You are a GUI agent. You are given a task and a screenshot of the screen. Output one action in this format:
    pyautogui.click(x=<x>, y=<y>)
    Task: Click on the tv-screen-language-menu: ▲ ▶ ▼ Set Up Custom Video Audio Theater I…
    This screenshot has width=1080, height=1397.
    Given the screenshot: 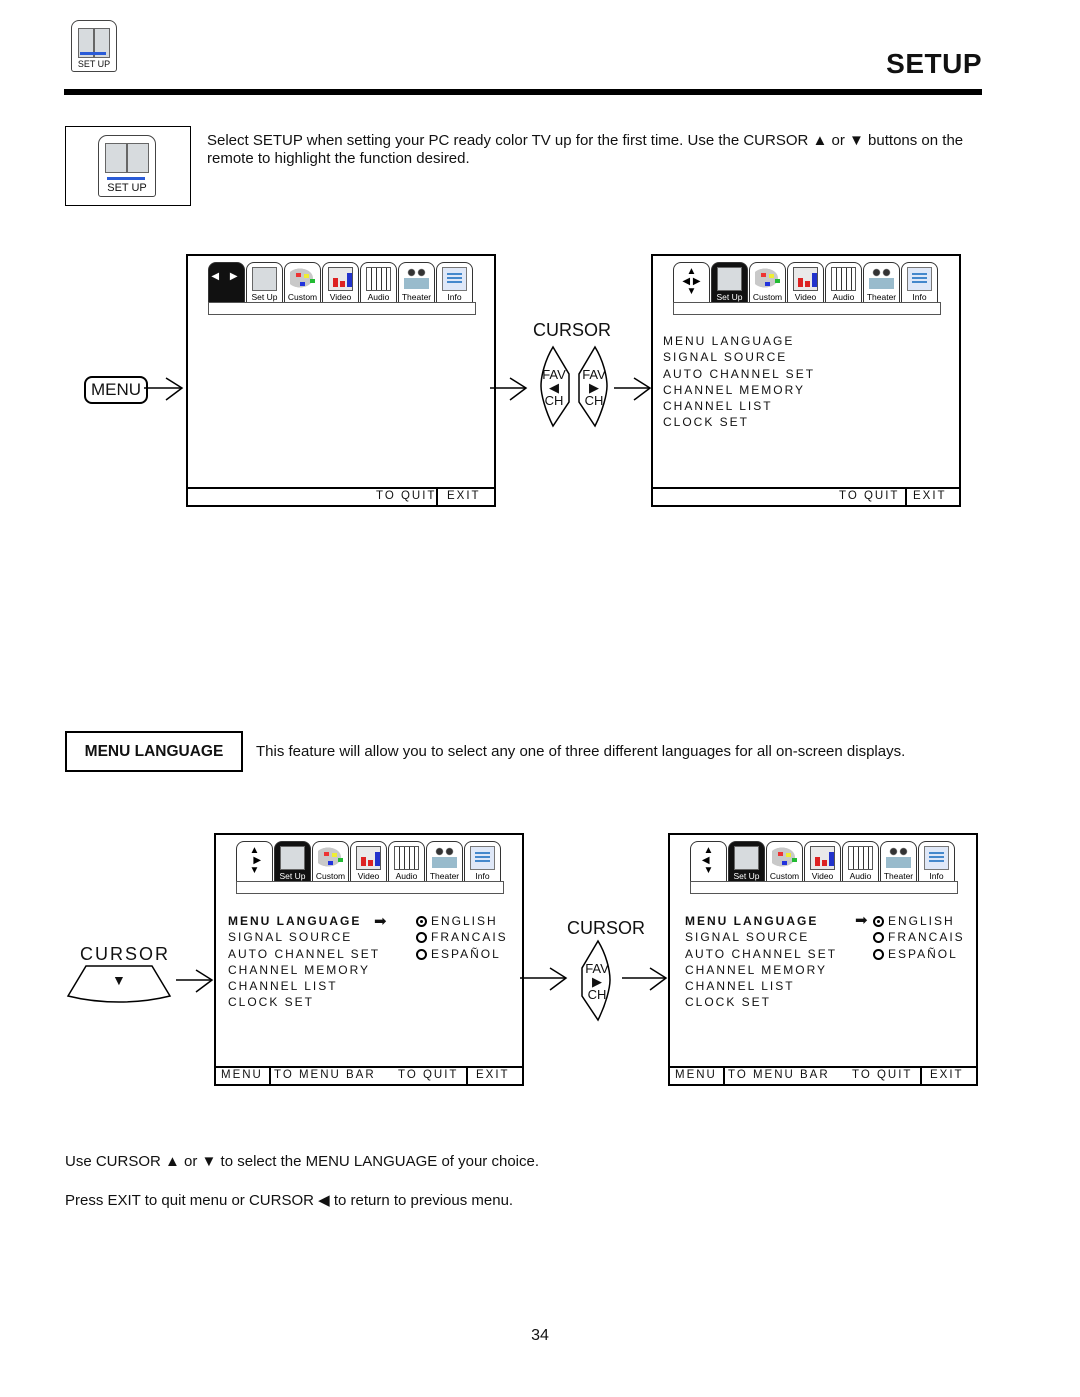 What is the action you would take?
    pyautogui.click(x=369, y=959)
    